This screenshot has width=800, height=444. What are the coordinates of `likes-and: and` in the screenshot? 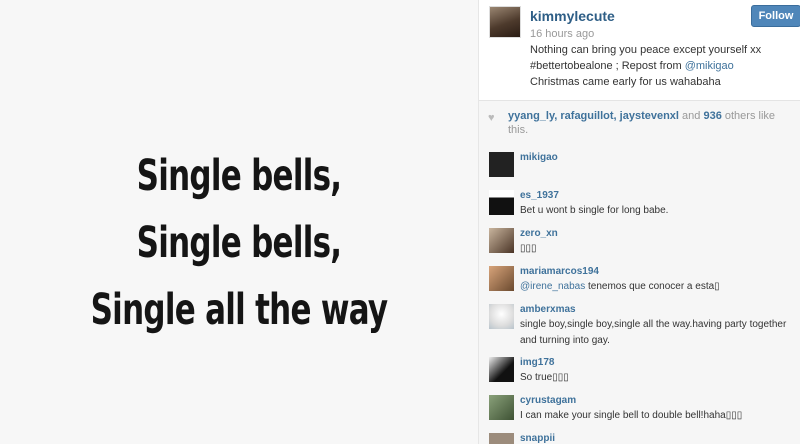 It's located at (691, 116).